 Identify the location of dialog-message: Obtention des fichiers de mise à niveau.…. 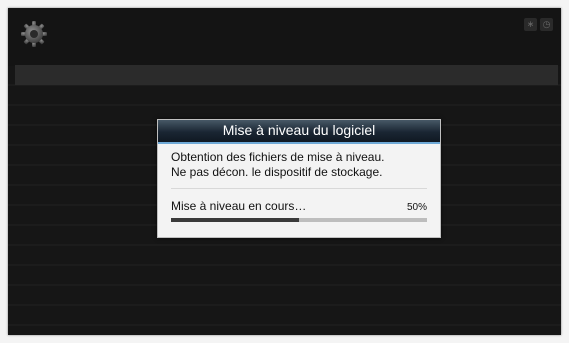
(299, 162).